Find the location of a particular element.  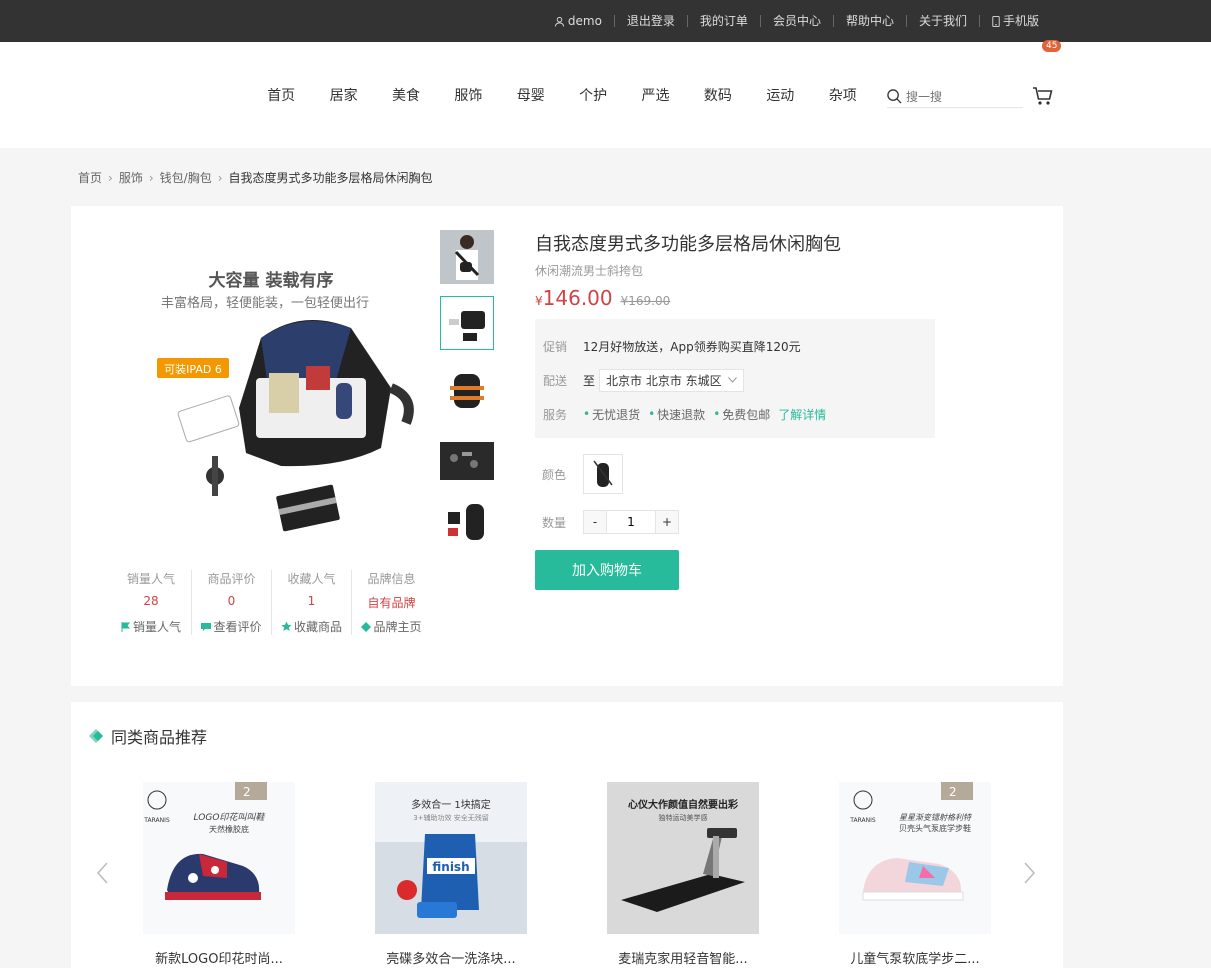

address-value: 北京市 北京市 东城区 is located at coordinates (664, 380).